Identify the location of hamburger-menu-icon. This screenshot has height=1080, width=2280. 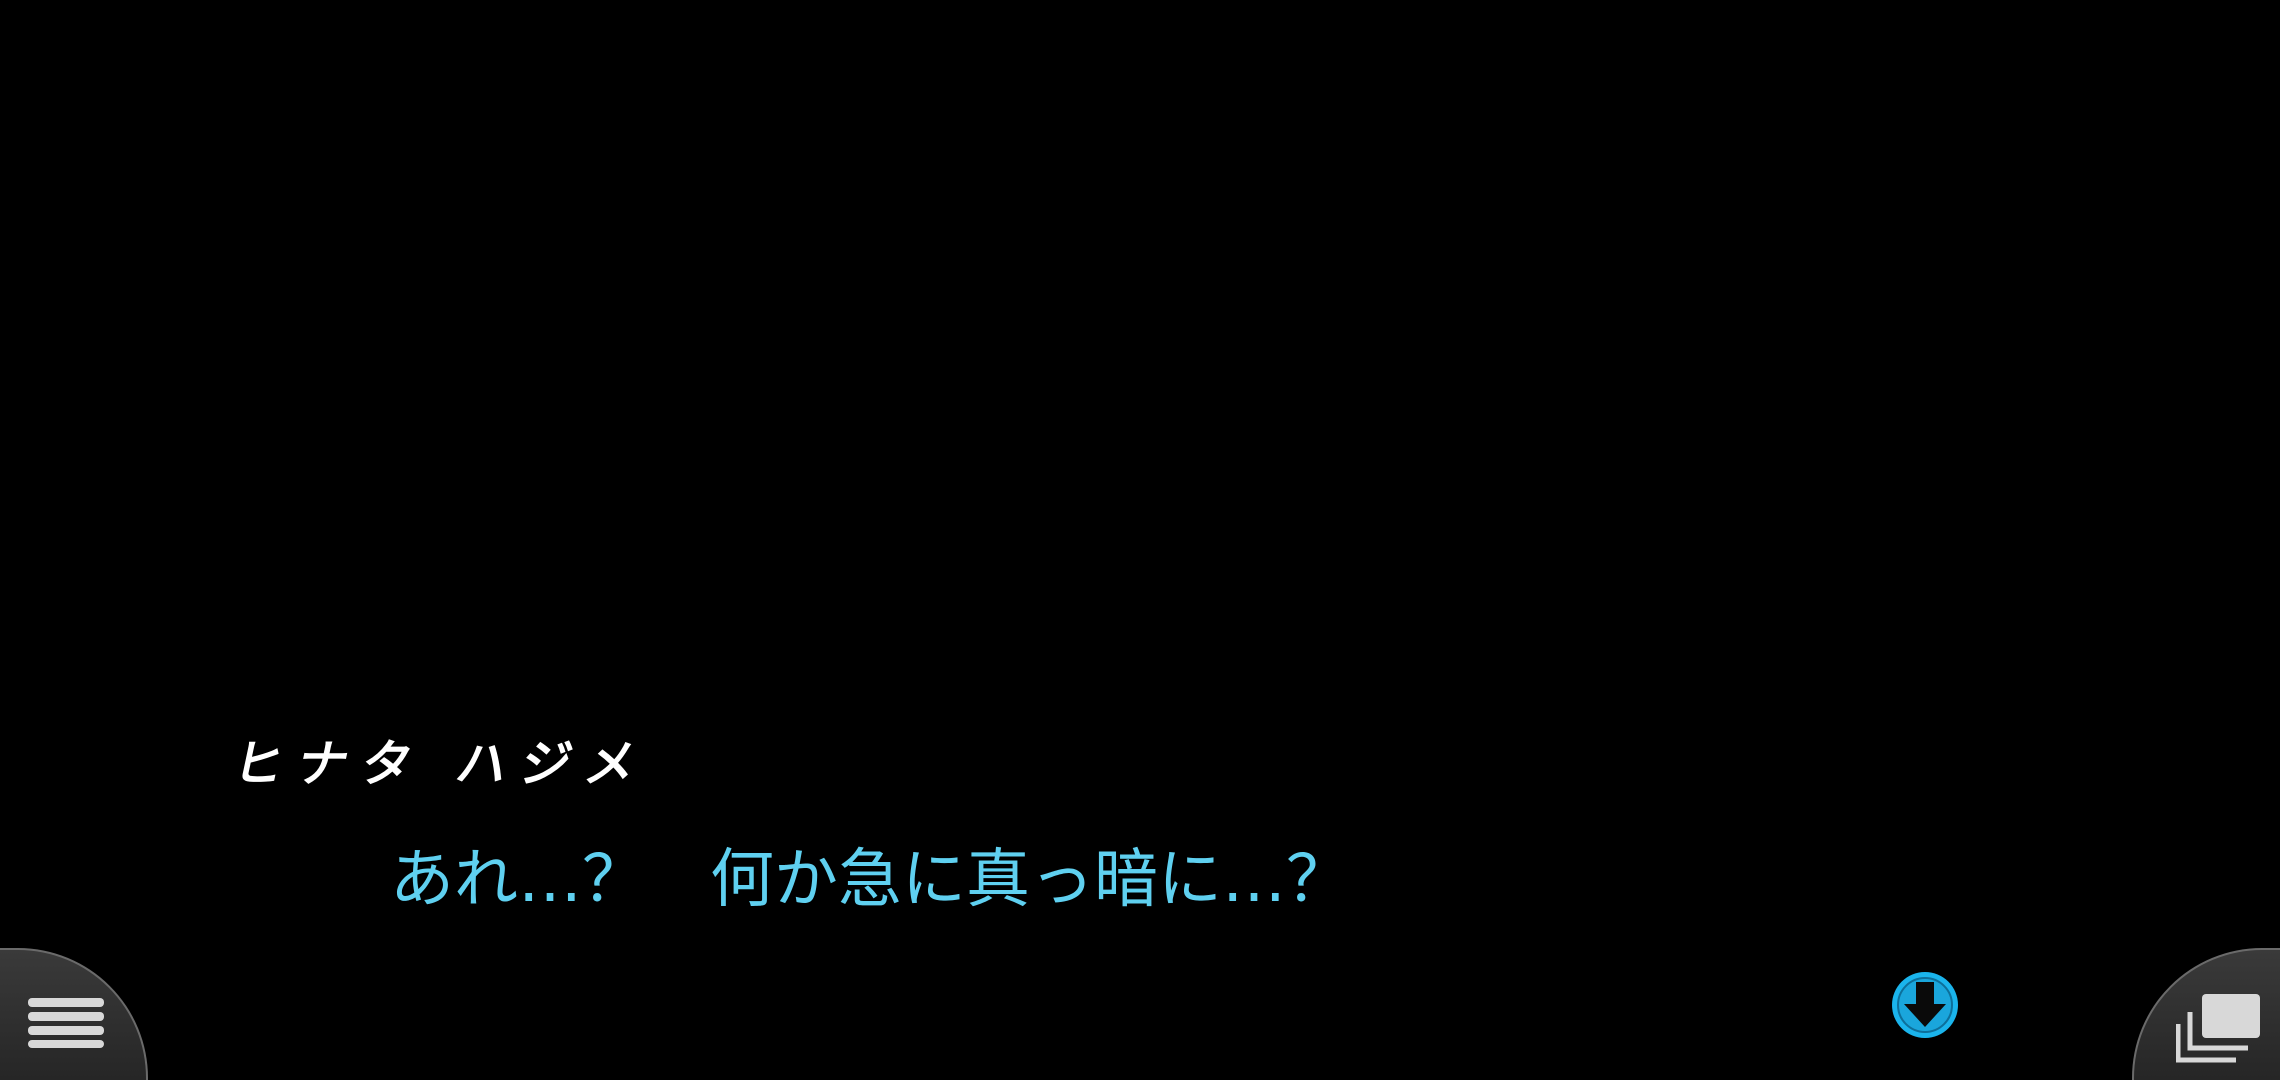
(66, 1023).